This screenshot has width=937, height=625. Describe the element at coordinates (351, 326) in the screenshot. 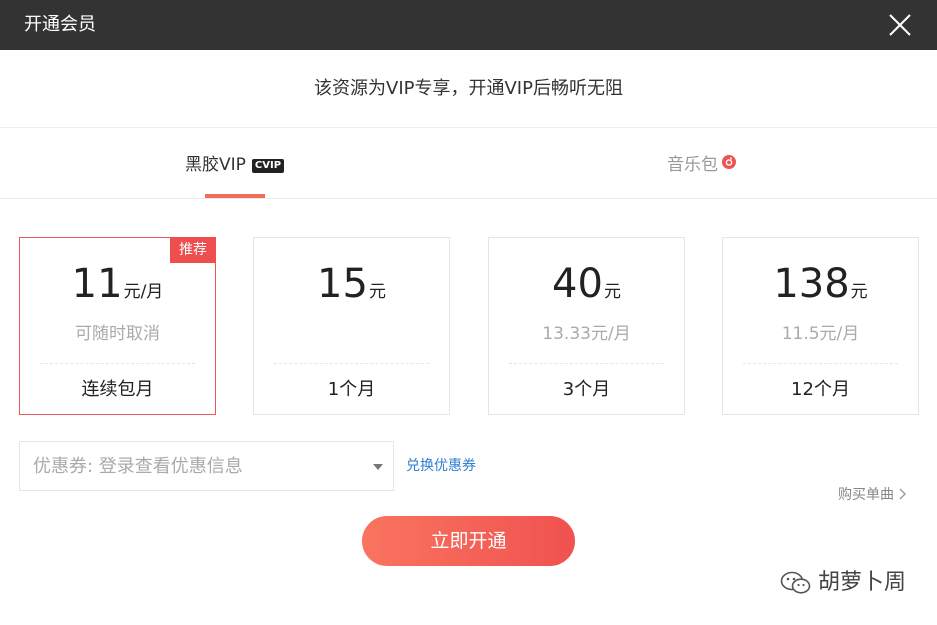

I see `plan-card-1-month: 15元 1个月` at that location.